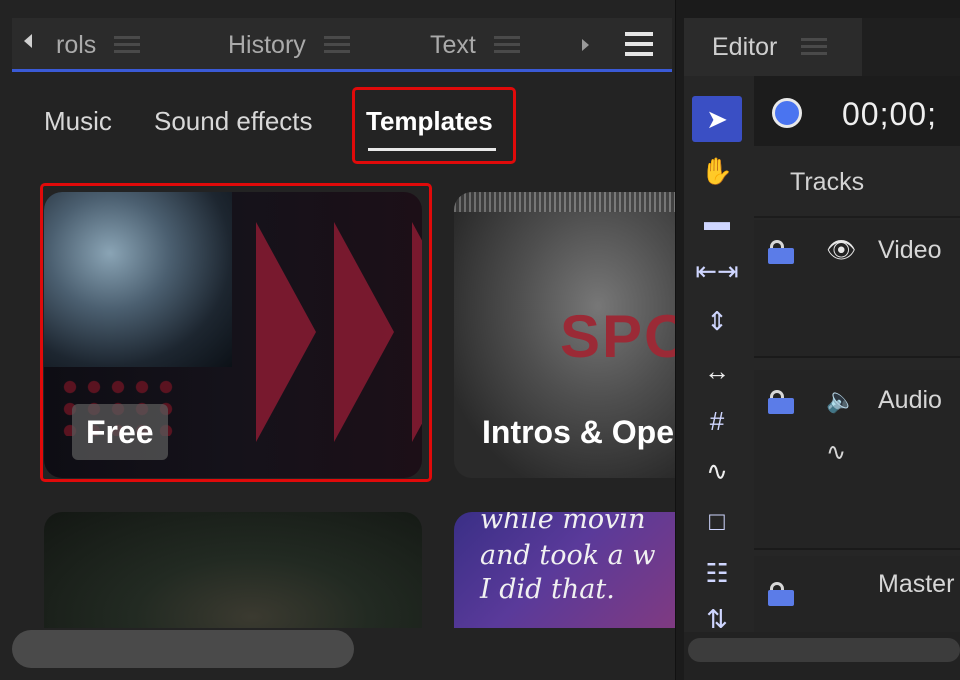 The width and height of the screenshot is (960, 680). Describe the element at coordinates (453, 44) in the screenshot. I see `tab-label: Text` at that location.